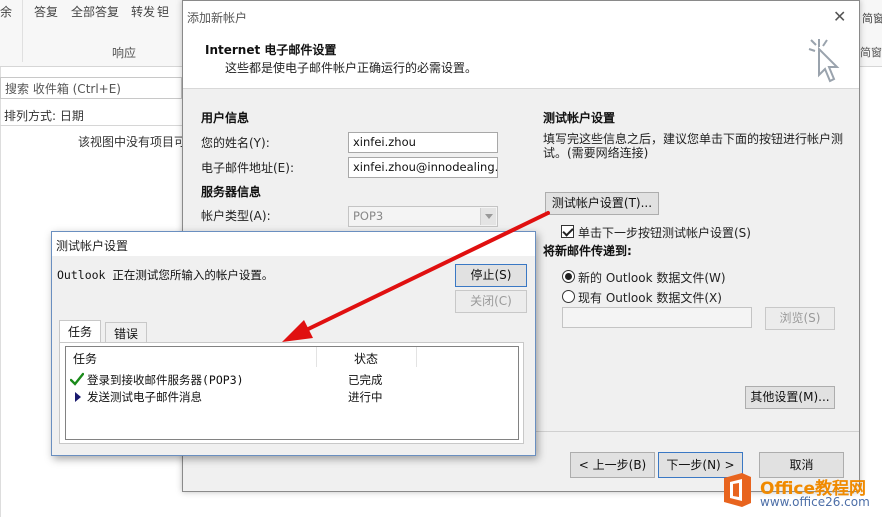  I want to click on annotation-arrow, so click(416, 276).